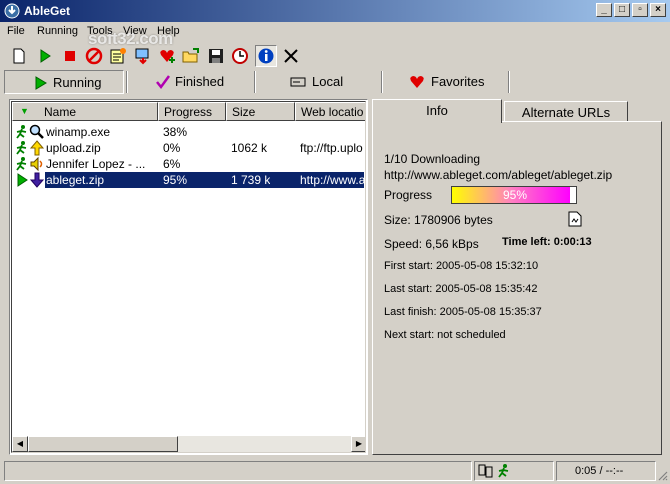  Describe the element at coordinates (330, 111) in the screenshot. I see `column-web-location: Web locatio` at that location.